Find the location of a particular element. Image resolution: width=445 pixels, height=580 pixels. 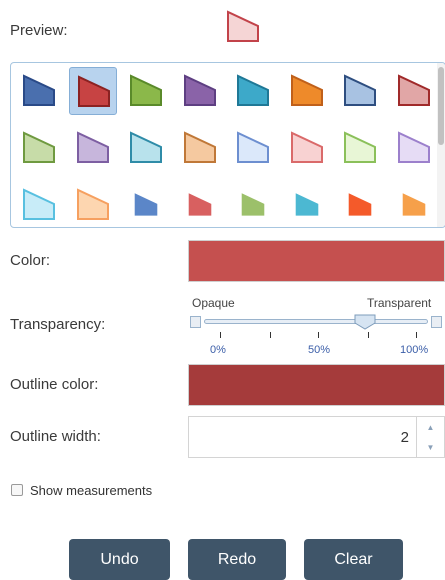

color-label: Color: is located at coordinates (30, 260).